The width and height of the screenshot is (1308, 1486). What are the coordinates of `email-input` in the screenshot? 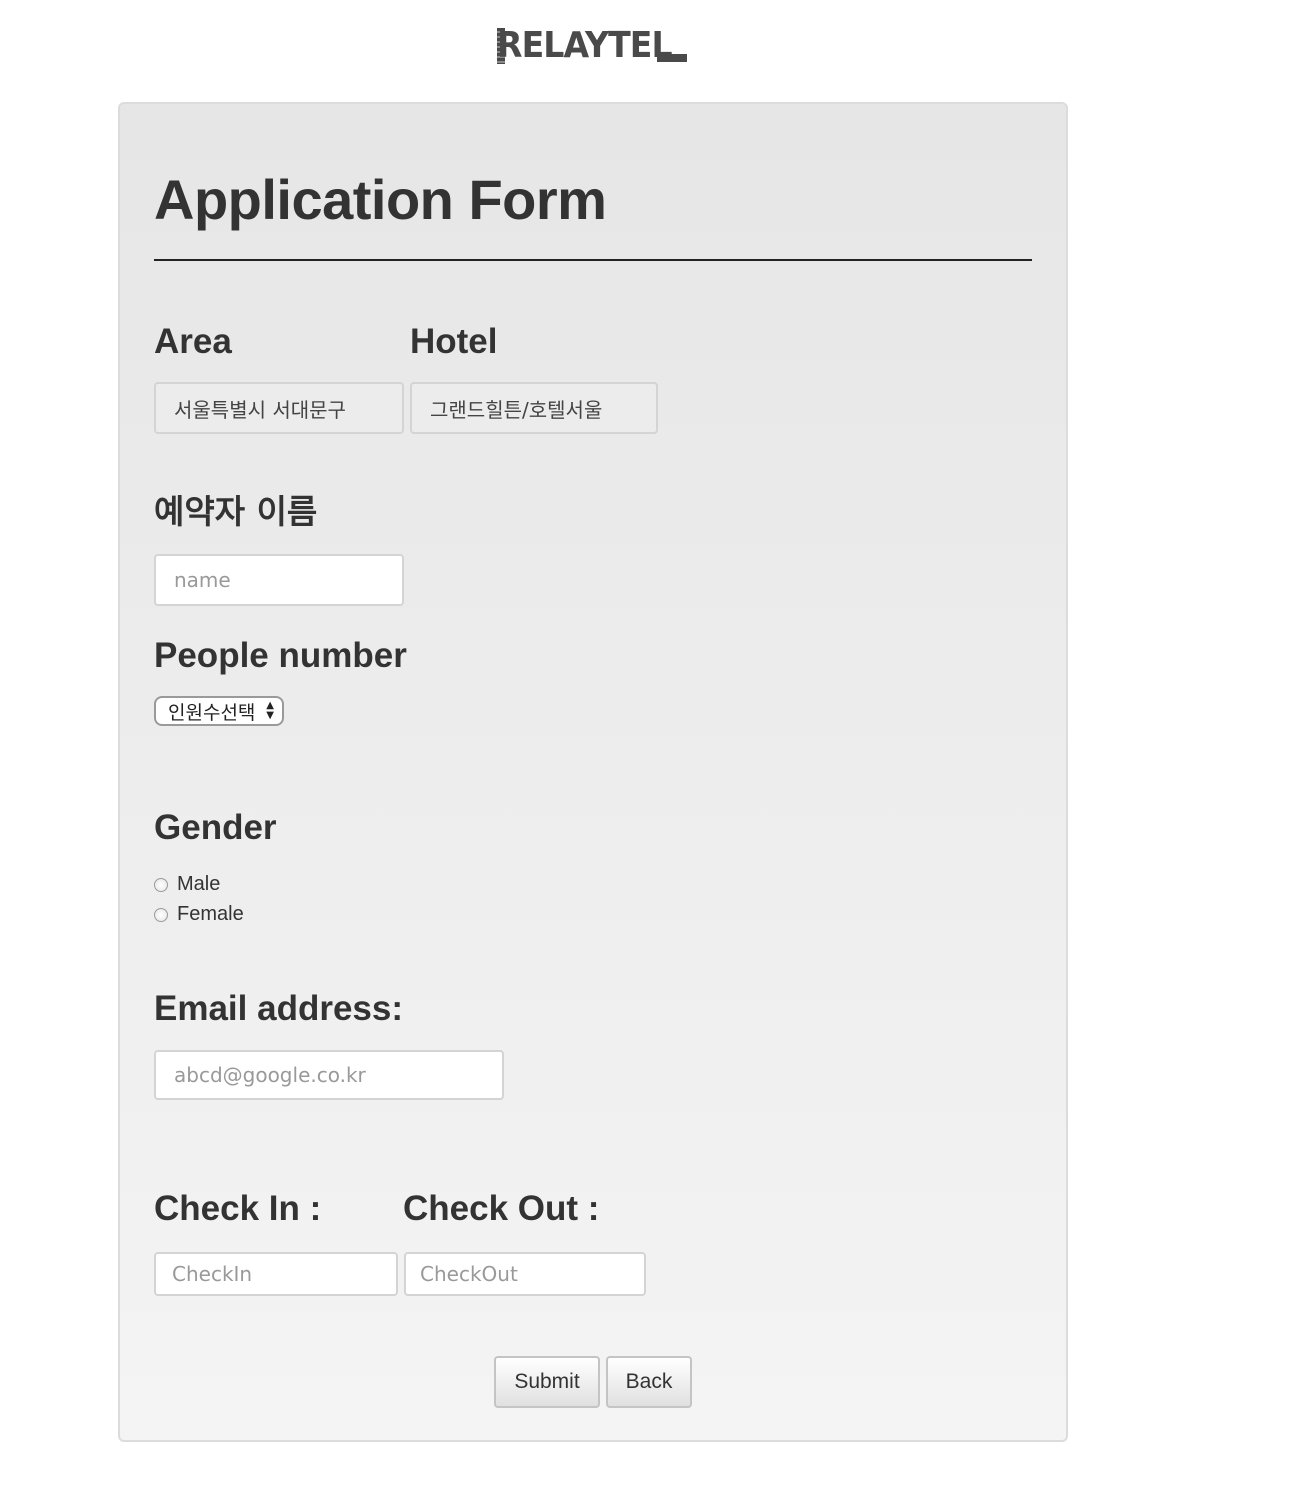 It's located at (329, 1075).